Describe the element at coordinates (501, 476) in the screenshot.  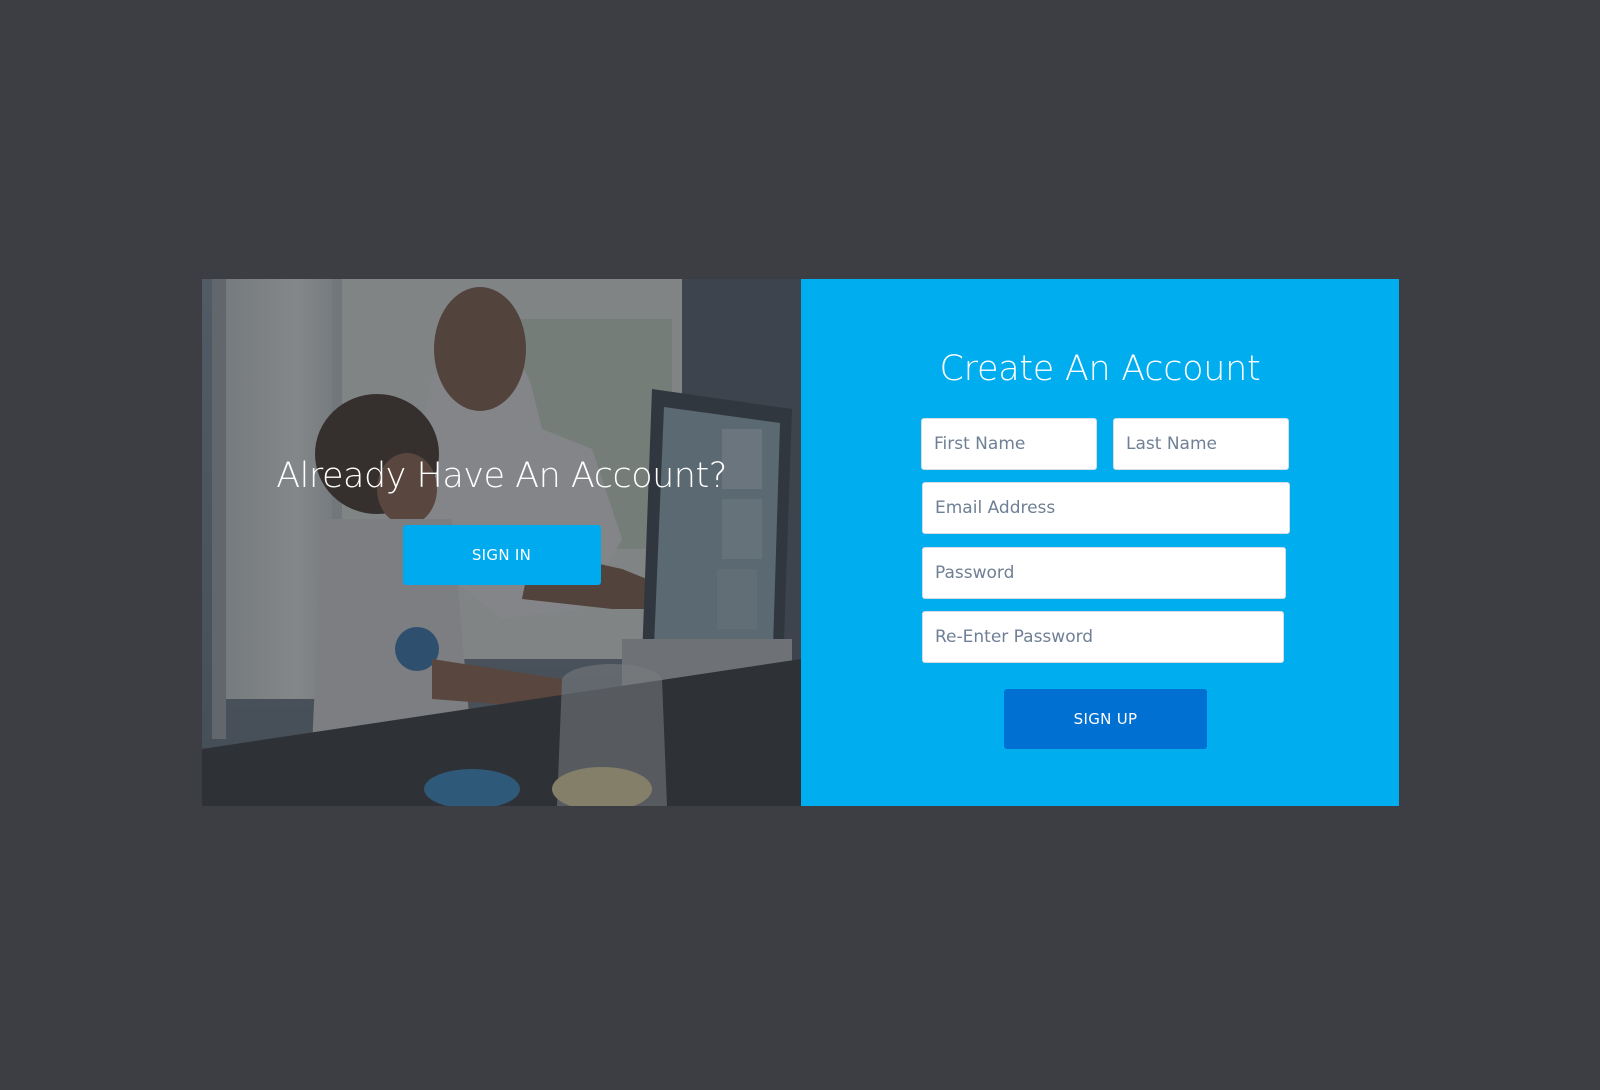
I see `sign-in-heading: Already Have An Account?` at that location.